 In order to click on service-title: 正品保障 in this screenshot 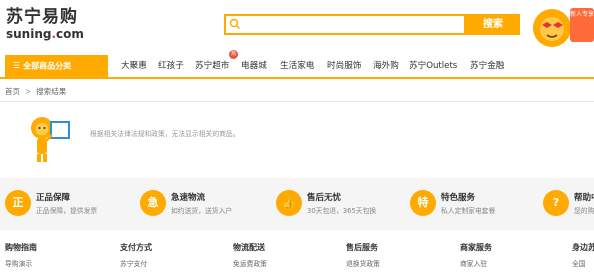, I will do `click(53, 198)`.